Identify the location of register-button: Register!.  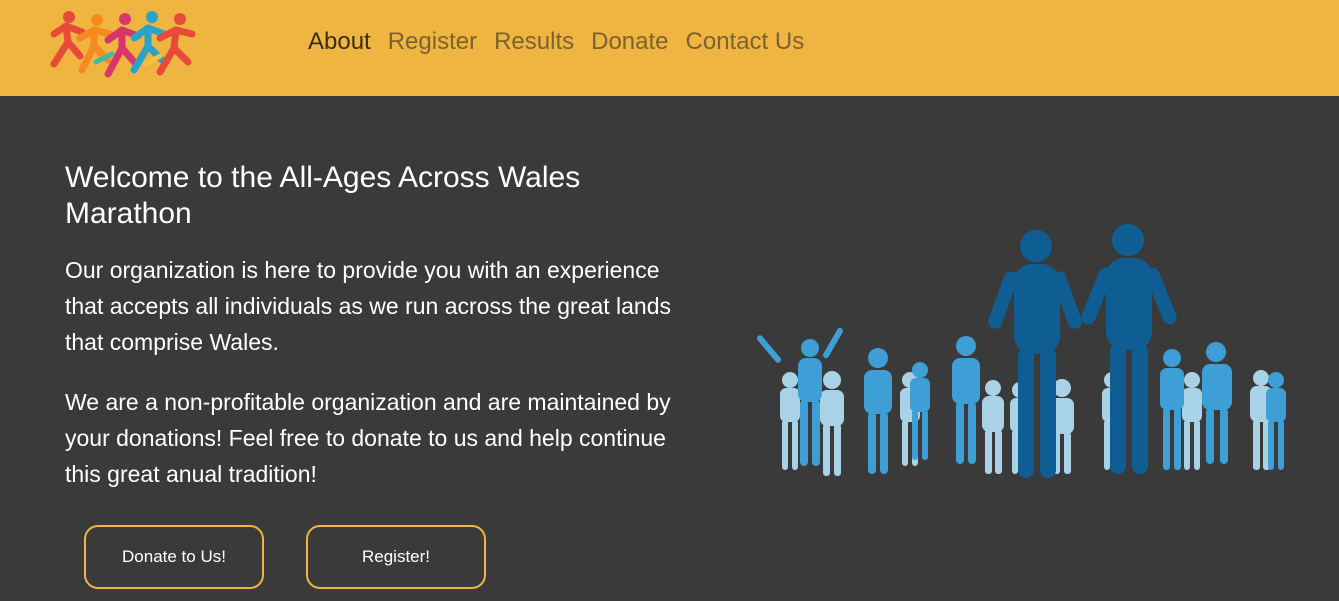
(396, 557).